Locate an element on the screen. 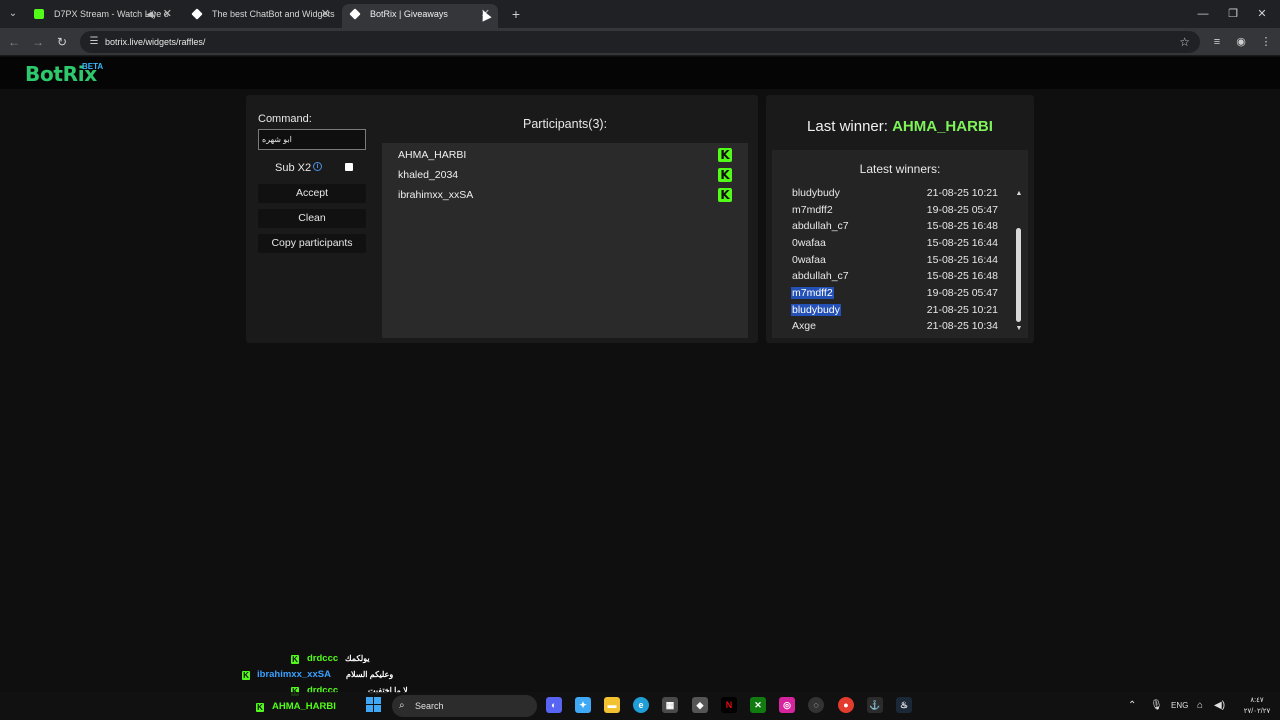  edge-icon: e is located at coordinates (641, 705).